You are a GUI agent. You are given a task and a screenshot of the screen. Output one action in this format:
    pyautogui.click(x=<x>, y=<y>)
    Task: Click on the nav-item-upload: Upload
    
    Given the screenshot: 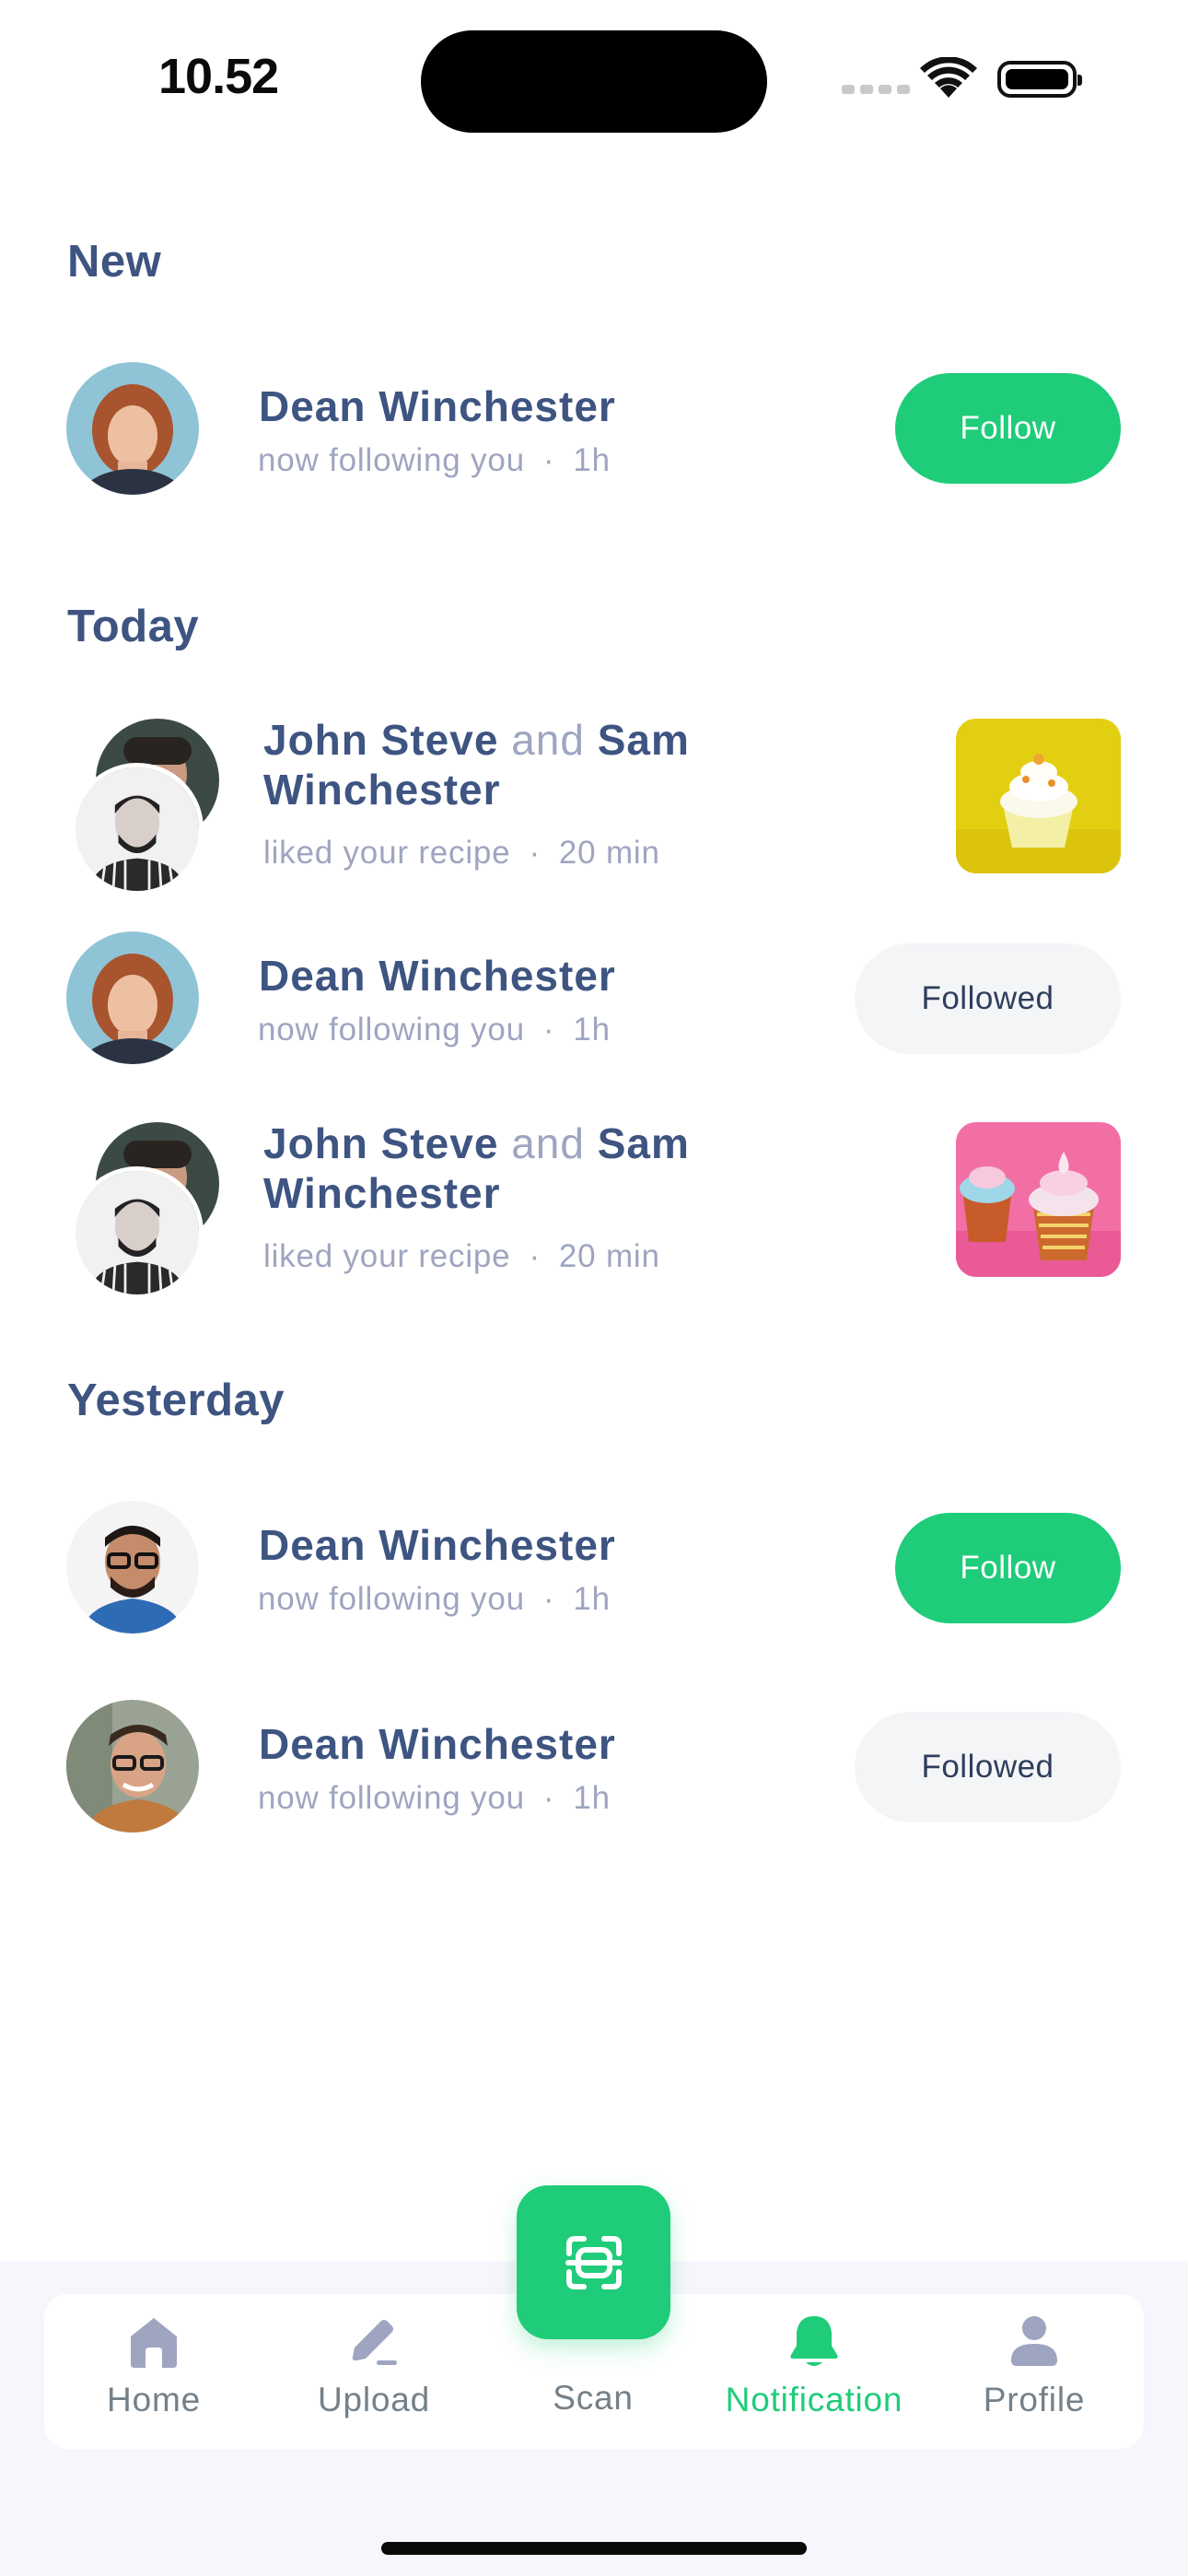 What is the action you would take?
    pyautogui.click(x=374, y=2366)
    